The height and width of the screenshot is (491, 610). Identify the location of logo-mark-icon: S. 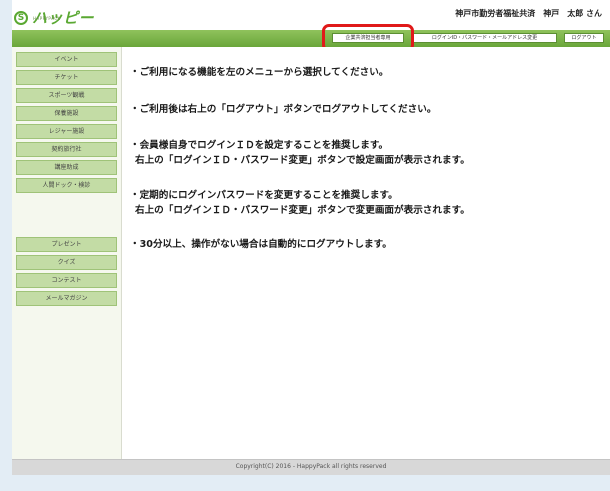
(21, 17).